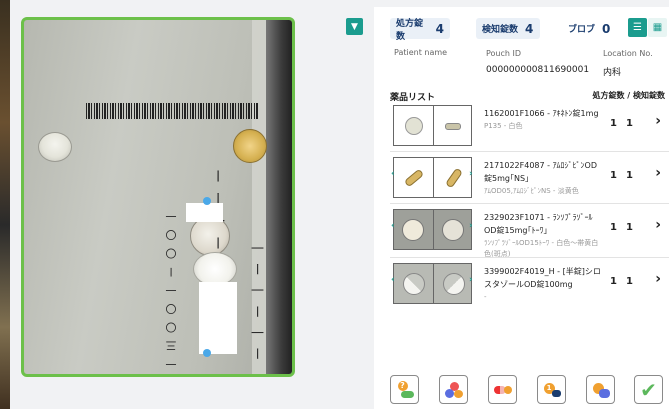 Image resolution: width=669 pixels, height=409 pixels. I want to click on pouch-barcode, so click(172, 111).